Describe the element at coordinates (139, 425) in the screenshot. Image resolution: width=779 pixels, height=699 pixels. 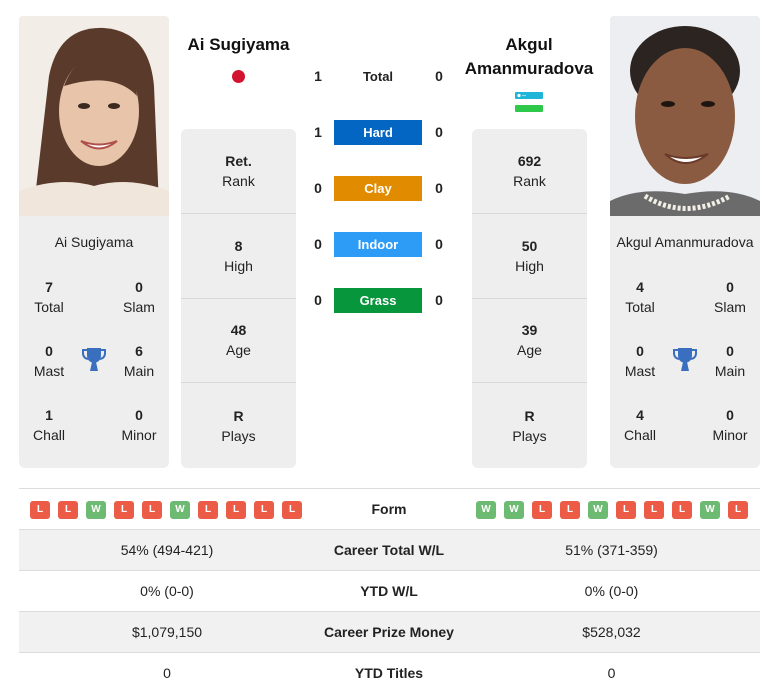
I see `player1-minor-titles: 0 Minor` at that location.